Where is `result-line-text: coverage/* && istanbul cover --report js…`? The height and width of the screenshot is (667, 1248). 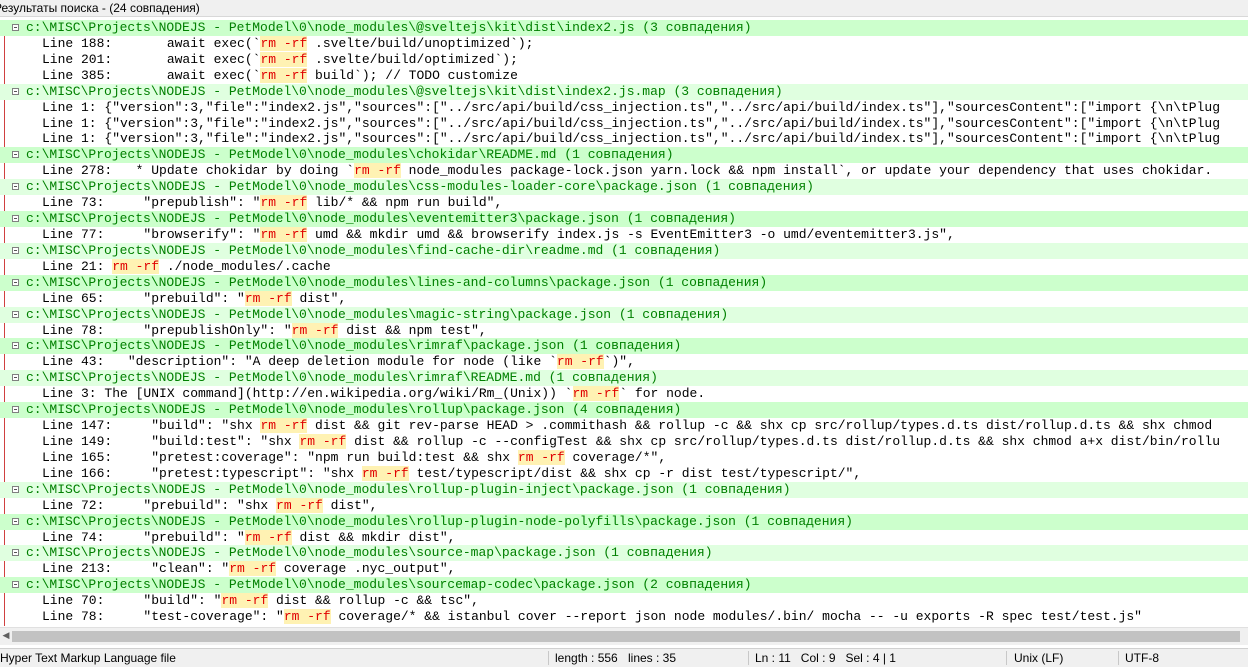
result-line-text: coverage/* && istanbul cover --report js… is located at coordinates (736, 617).